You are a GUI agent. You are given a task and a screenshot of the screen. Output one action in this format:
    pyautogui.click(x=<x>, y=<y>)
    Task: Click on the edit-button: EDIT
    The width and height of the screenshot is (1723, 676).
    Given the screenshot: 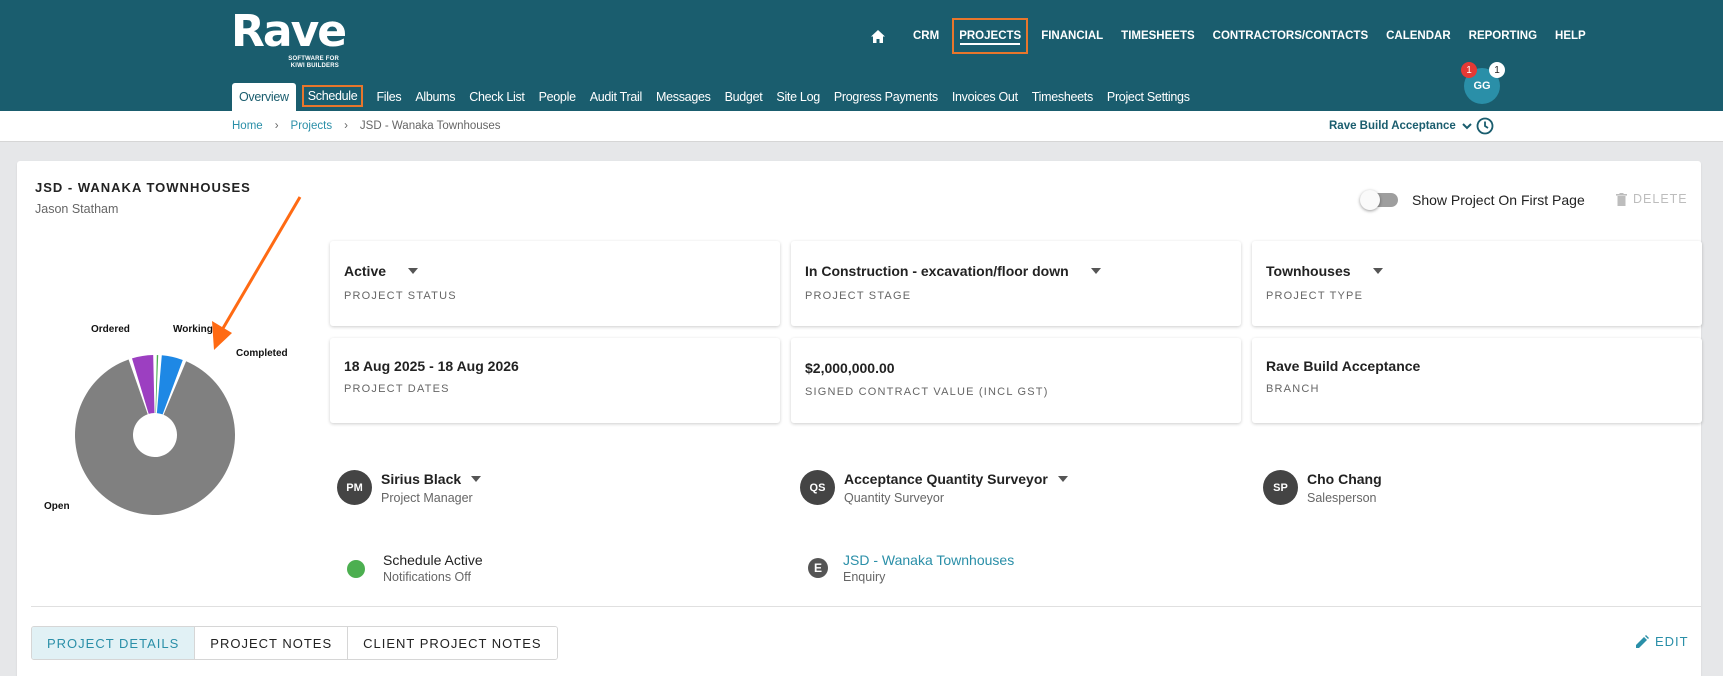 What is the action you would take?
    pyautogui.click(x=1662, y=641)
    